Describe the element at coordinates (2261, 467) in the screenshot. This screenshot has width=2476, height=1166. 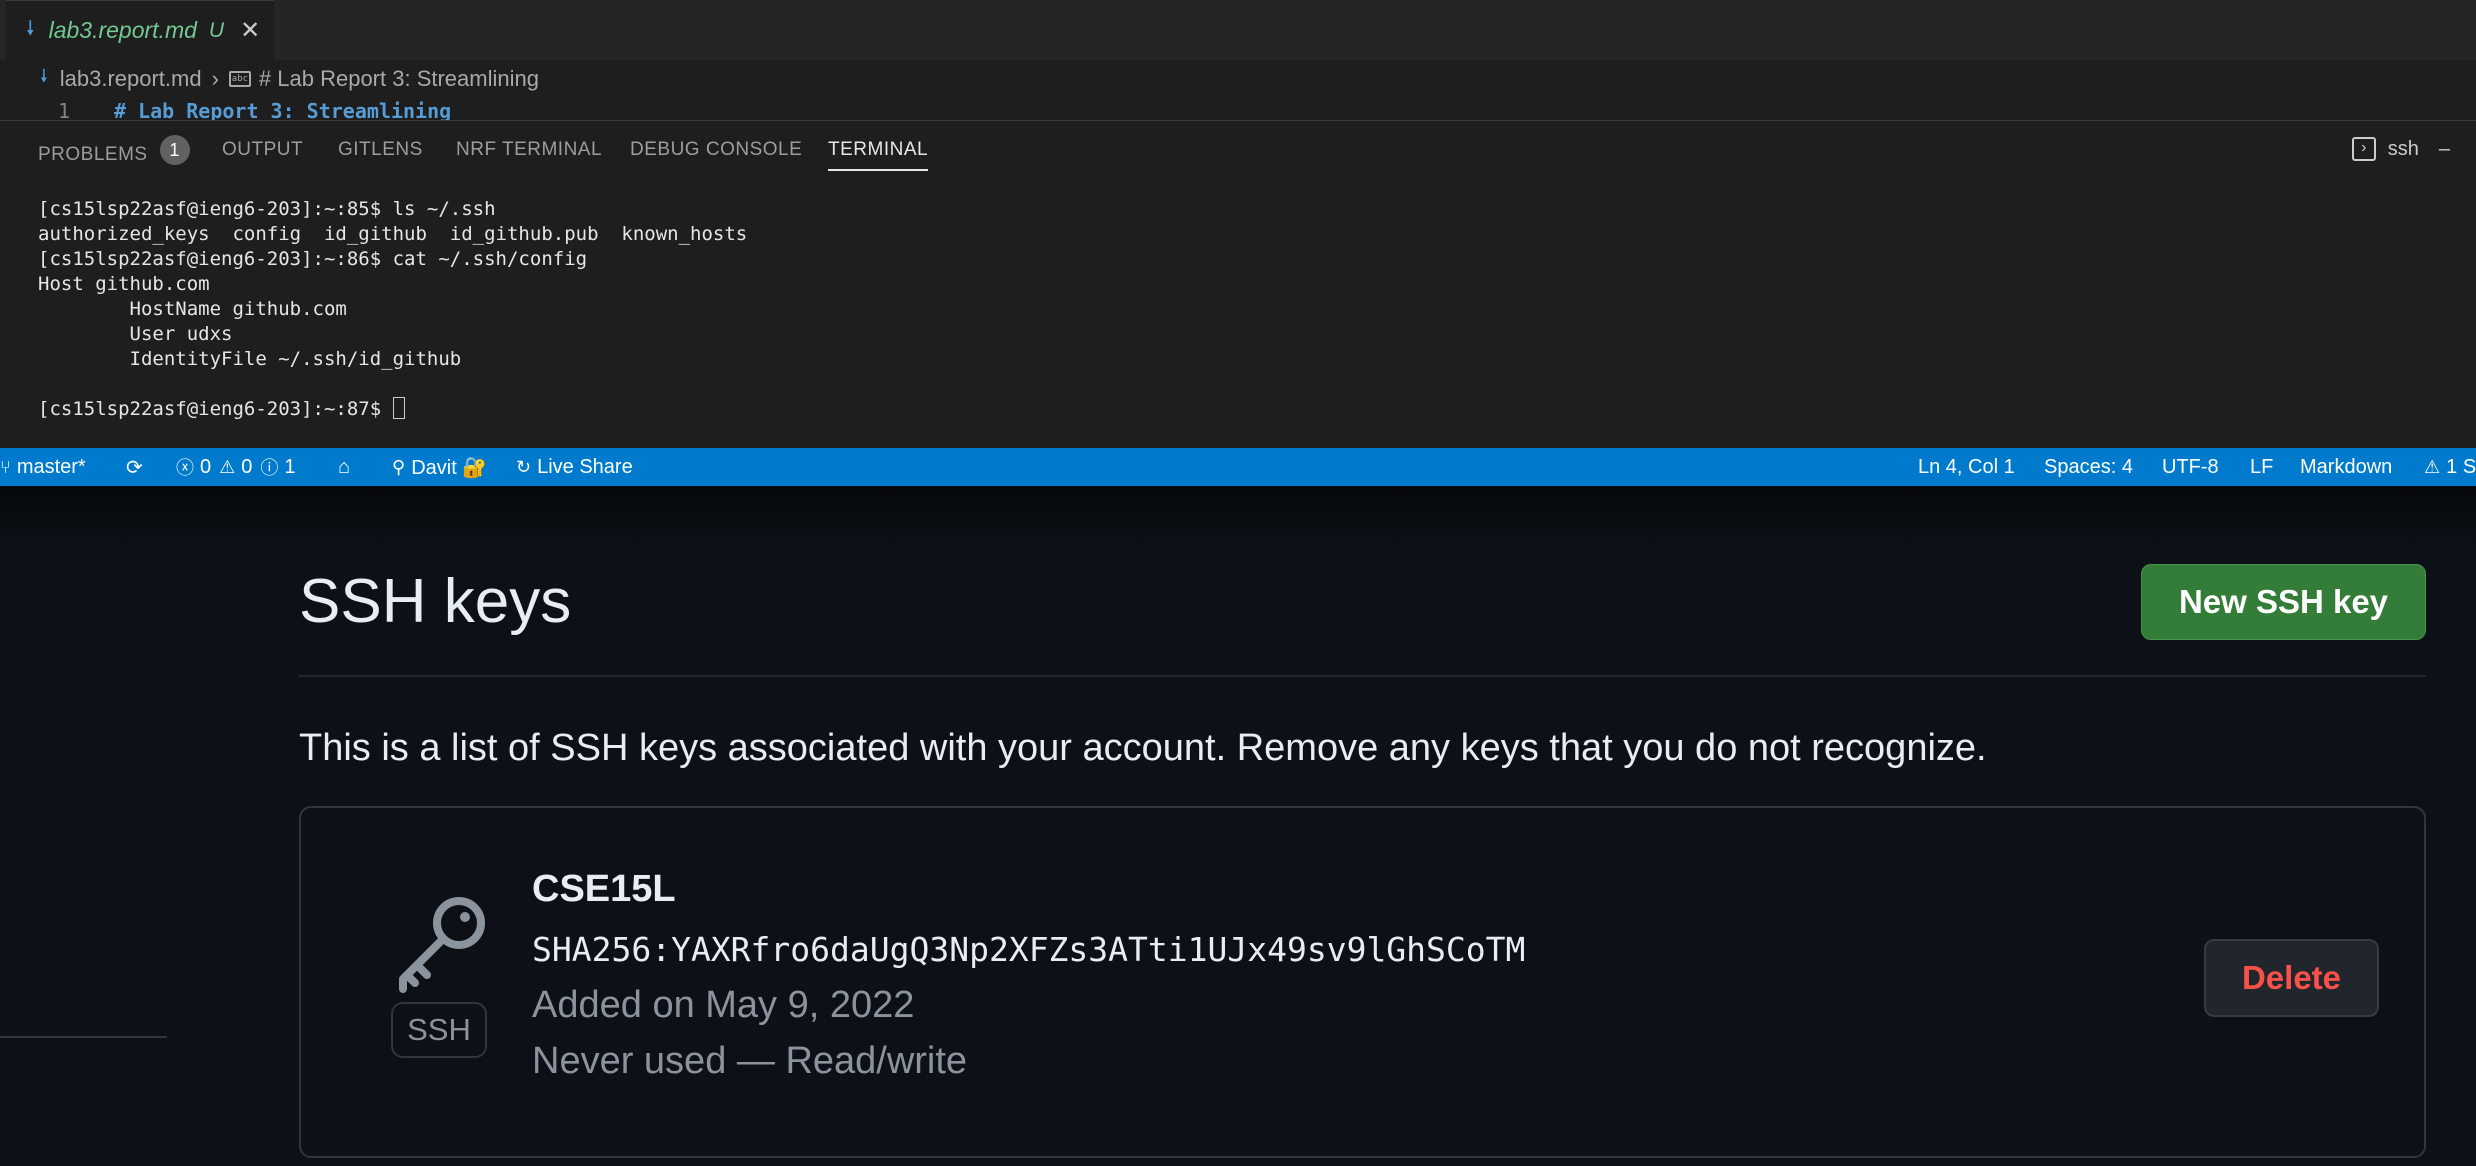
I see `end-of-line: LF` at that location.